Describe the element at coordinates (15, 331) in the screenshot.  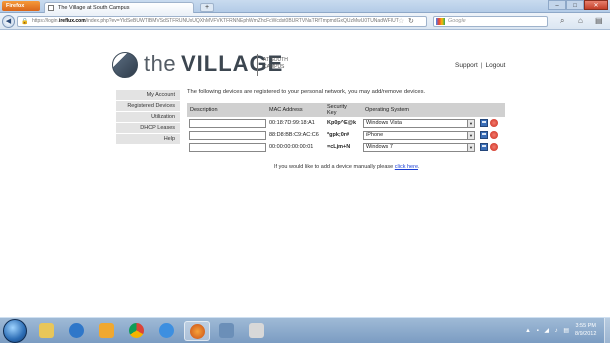
I see `start-button-icon` at that location.